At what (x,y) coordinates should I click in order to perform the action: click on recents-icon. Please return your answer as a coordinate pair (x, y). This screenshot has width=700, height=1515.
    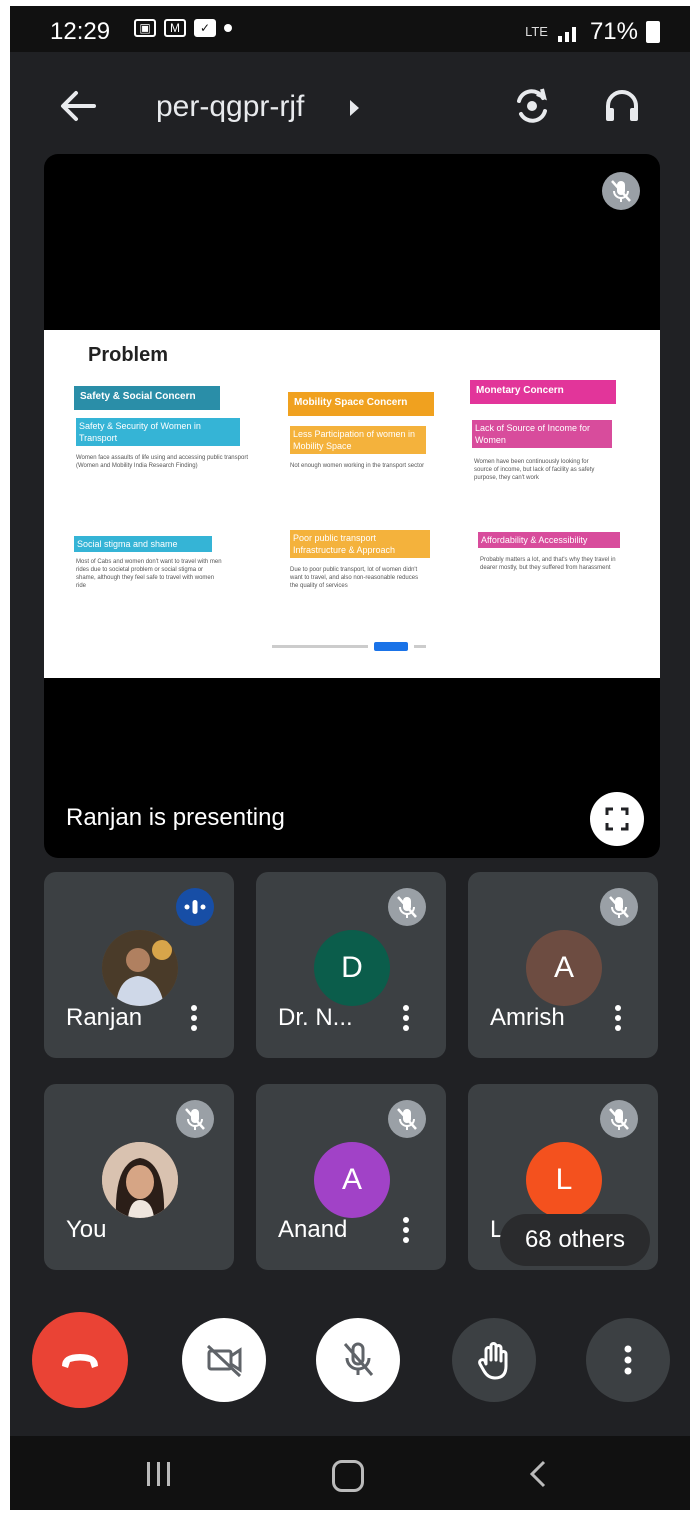
    Looking at the image, I should click on (159, 1474).